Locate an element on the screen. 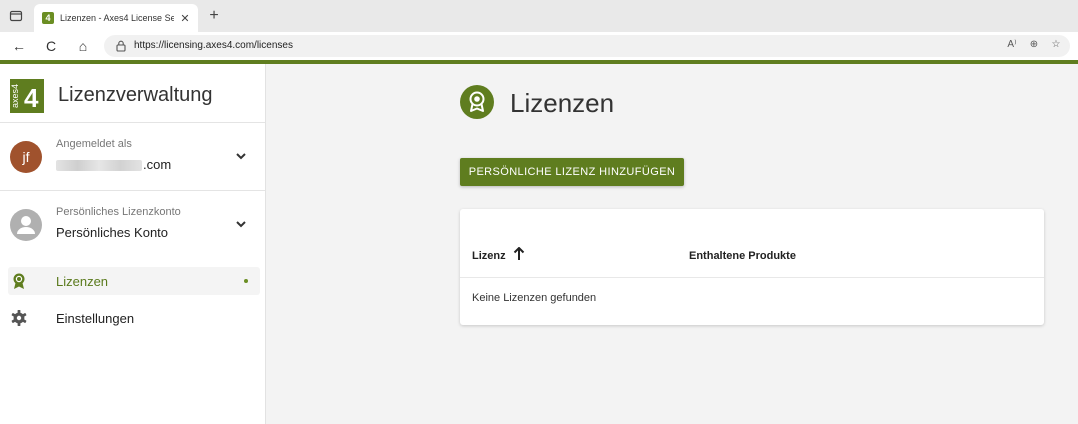  reload-button: C is located at coordinates (51, 46).